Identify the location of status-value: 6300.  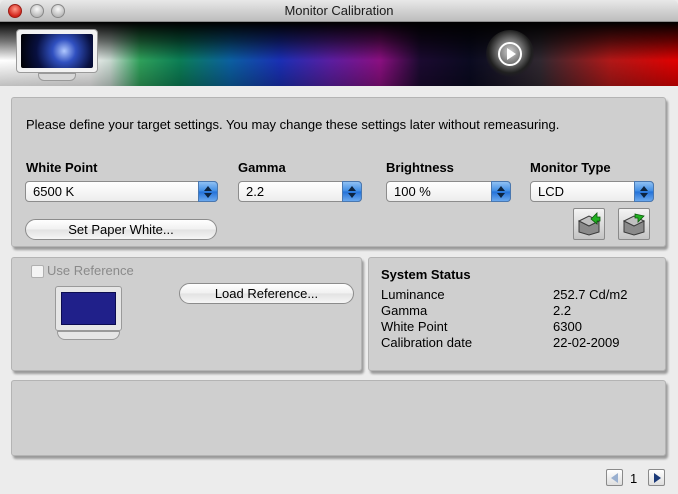
(567, 326).